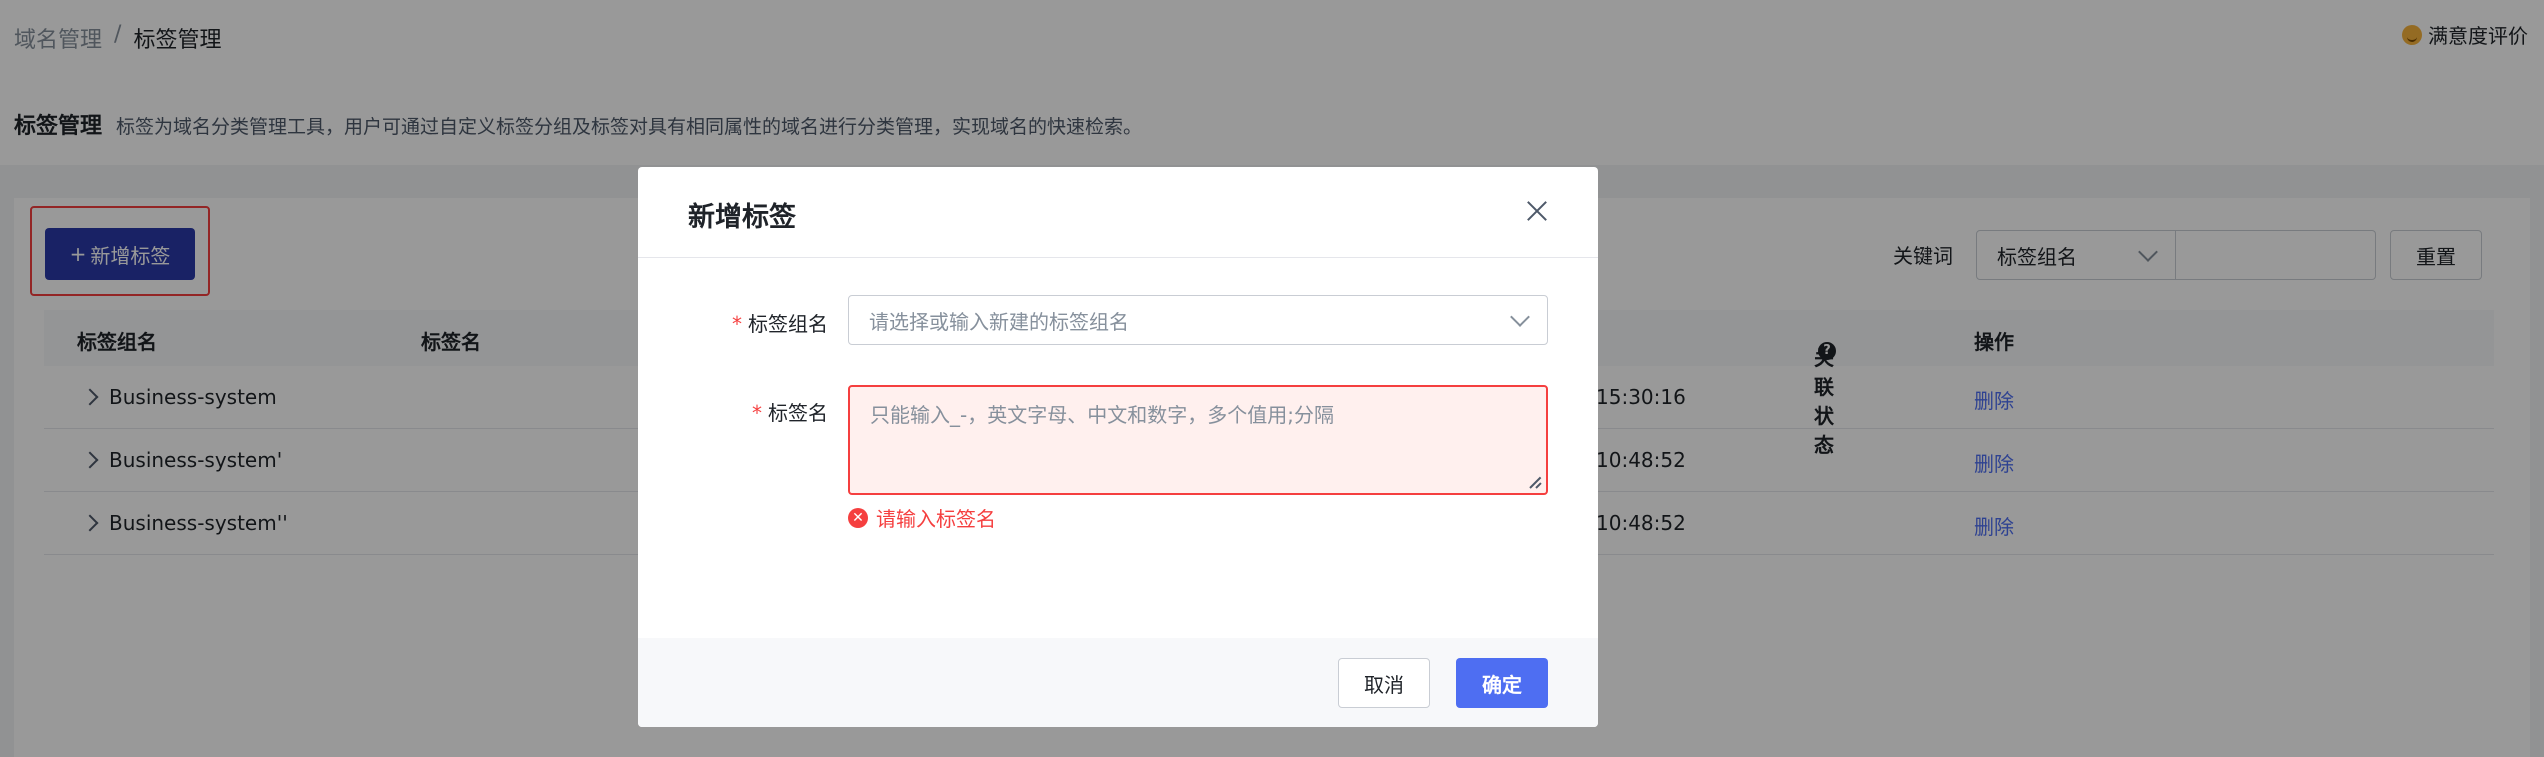 Image resolution: width=2544 pixels, height=757 pixels. I want to click on dialog-title: 新增标签, so click(742, 217).